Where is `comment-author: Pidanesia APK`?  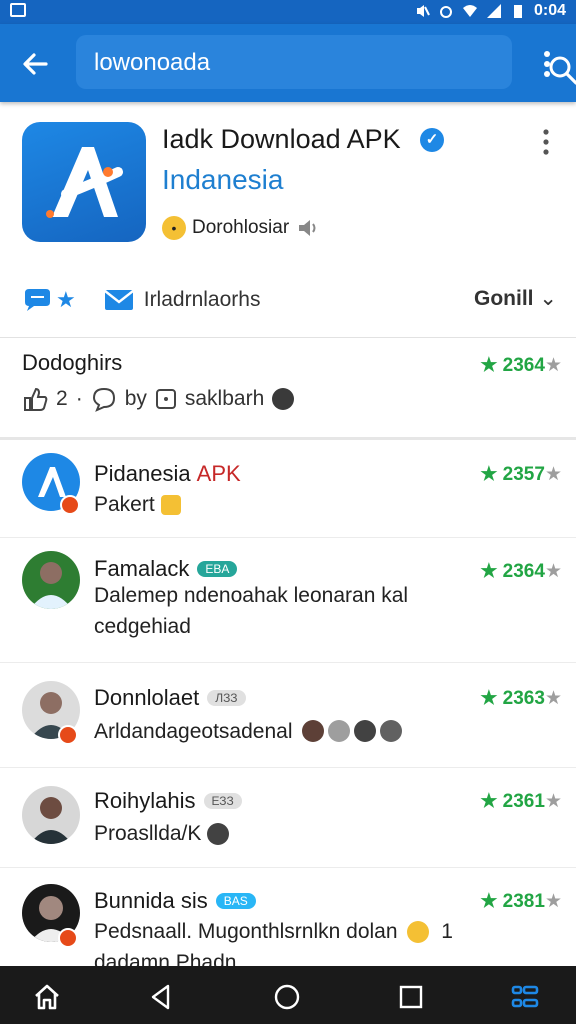 comment-author: Pidanesia APK is located at coordinates (167, 474).